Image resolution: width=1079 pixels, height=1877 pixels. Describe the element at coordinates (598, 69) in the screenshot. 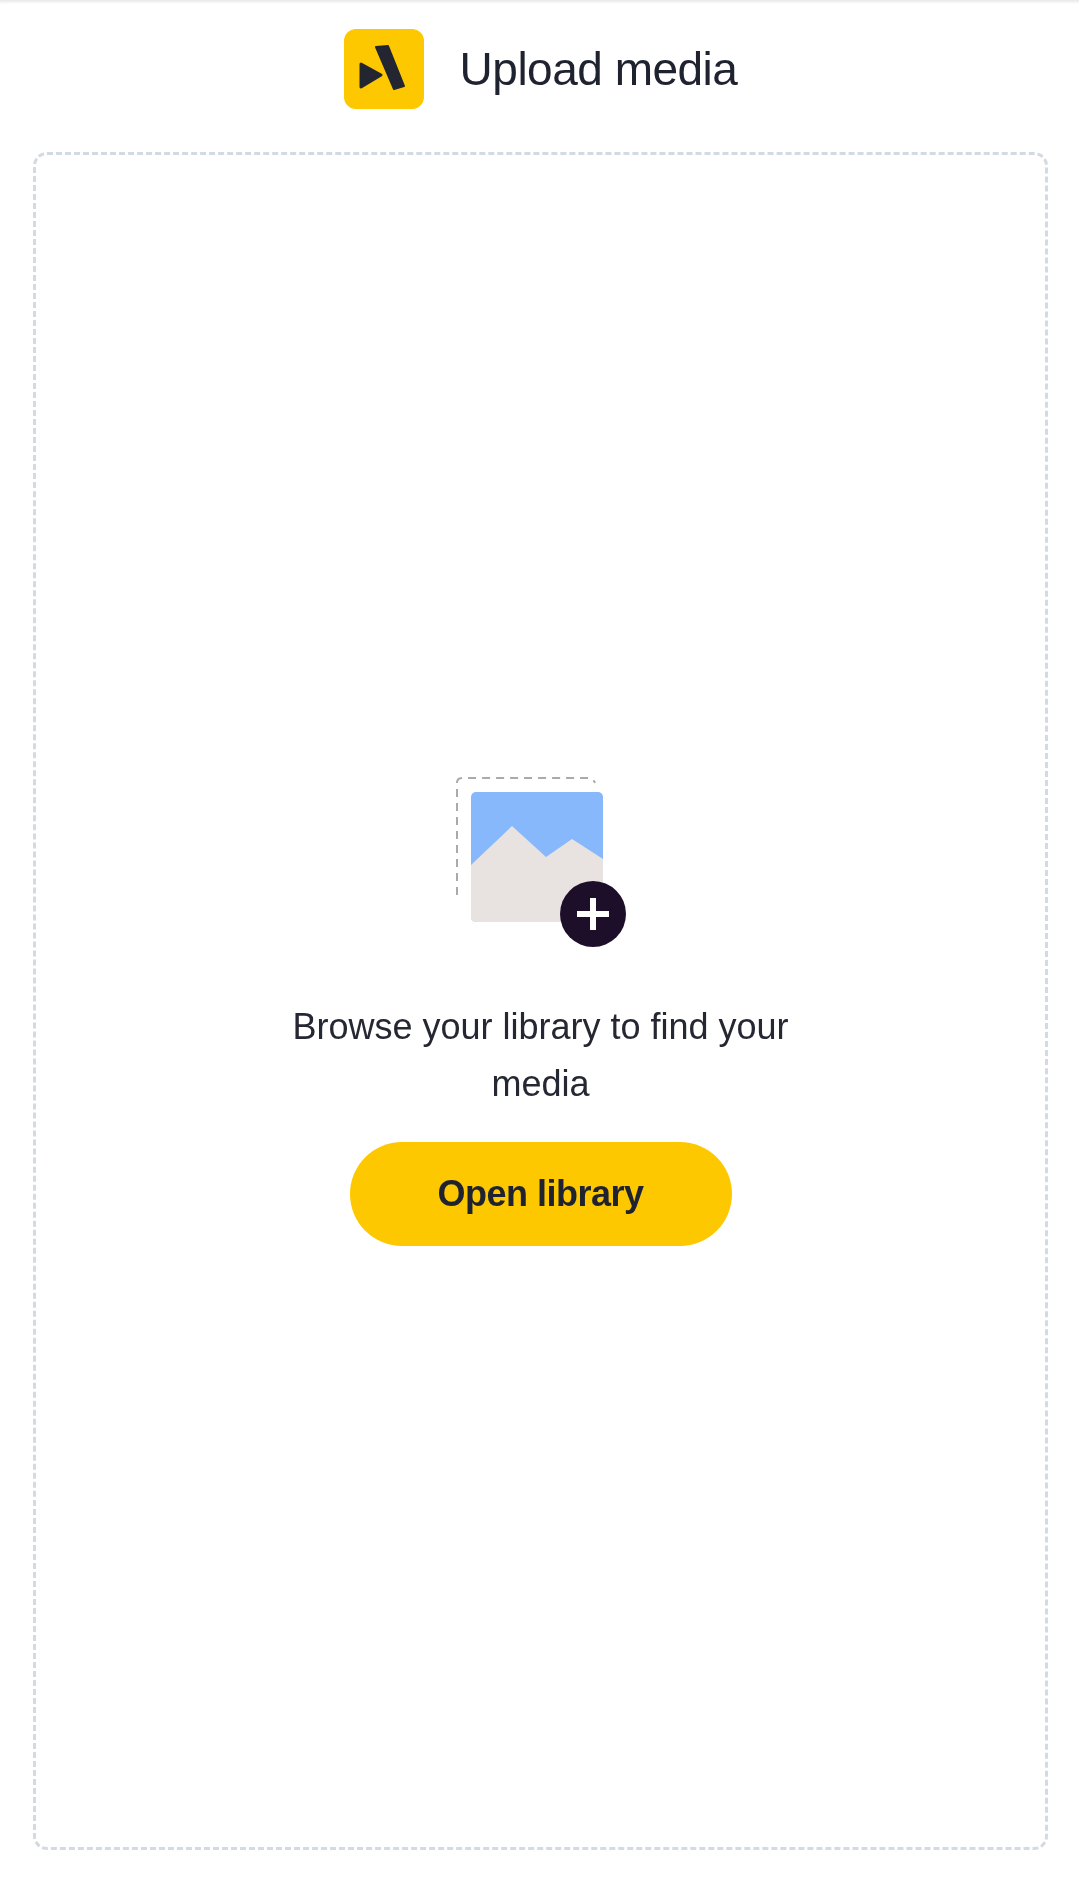

I see `page-title: Upload media` at that location.